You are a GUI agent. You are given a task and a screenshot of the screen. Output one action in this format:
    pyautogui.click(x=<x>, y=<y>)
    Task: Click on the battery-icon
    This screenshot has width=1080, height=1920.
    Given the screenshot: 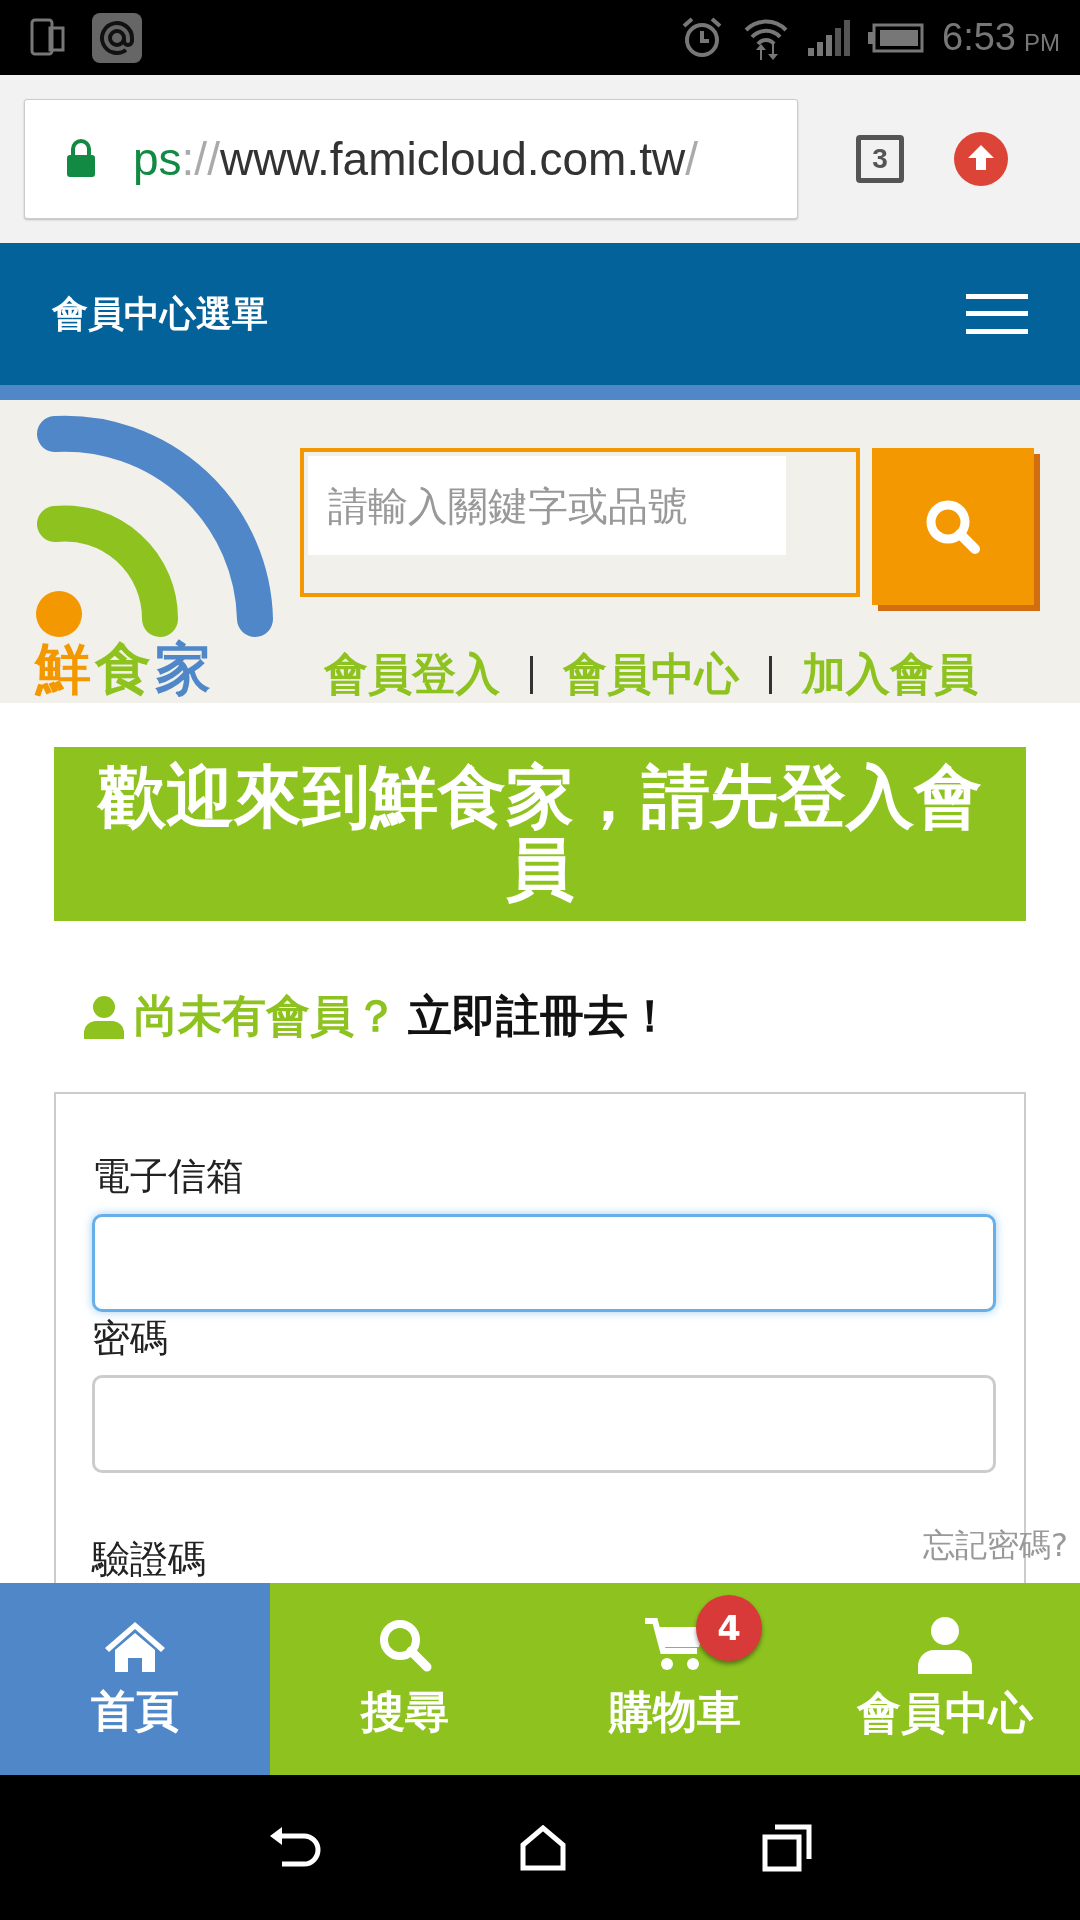 What is the action you would take?
    pyautogui.click(x=896, y=37)
    